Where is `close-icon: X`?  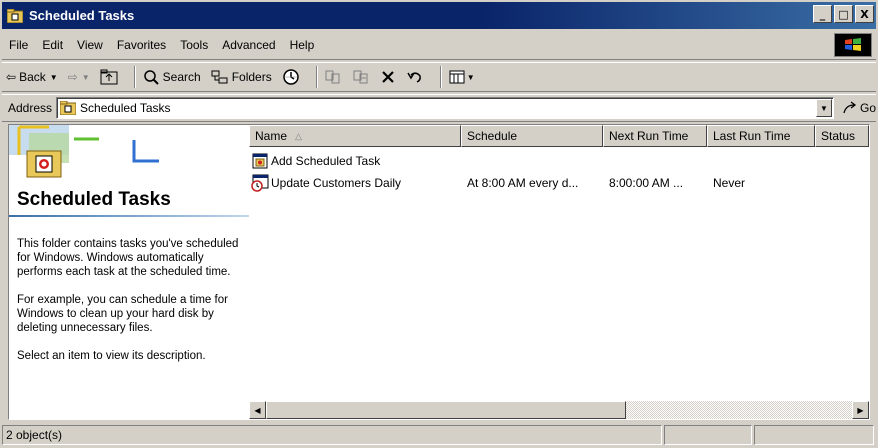 close-icon: X is located at coordinates (864, 14).